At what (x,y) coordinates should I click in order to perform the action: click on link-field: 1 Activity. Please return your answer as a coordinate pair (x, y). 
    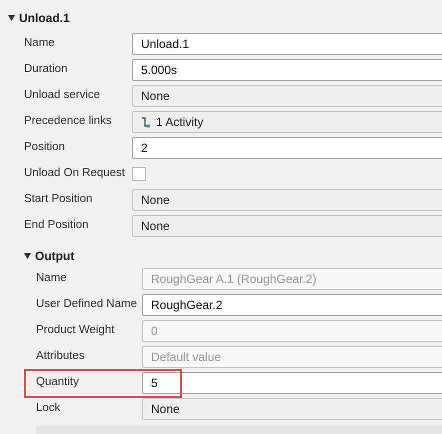
    Looking at the image, I should click on (287, 122).